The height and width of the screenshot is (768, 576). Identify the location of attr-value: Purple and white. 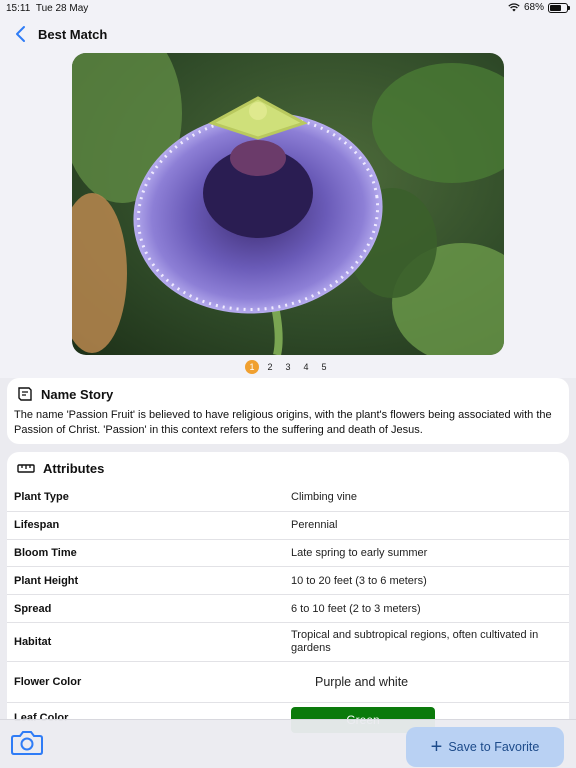
(430, 682).